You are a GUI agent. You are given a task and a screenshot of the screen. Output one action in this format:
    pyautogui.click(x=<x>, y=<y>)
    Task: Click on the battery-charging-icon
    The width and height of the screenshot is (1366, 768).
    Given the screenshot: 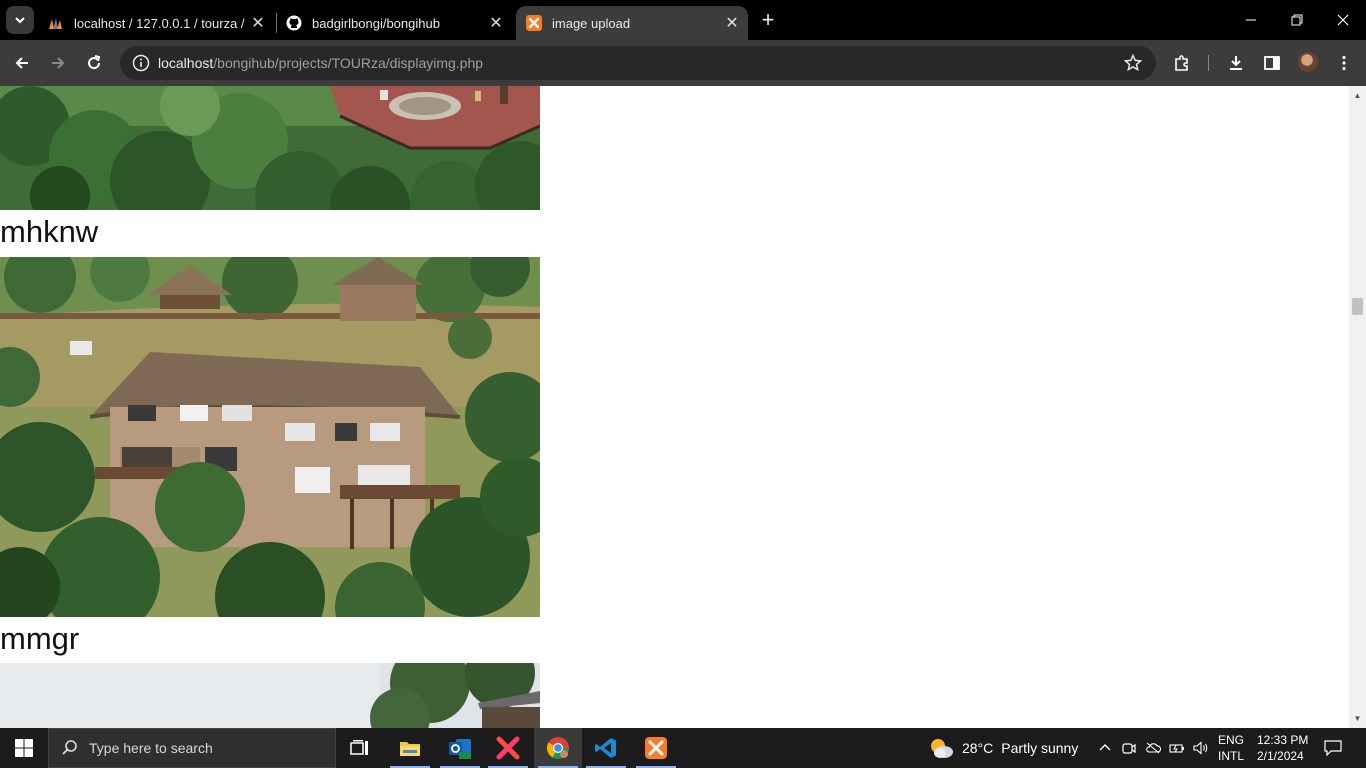 What is the action you would take?
    pyautogui.click(x=1176, y=748)
    